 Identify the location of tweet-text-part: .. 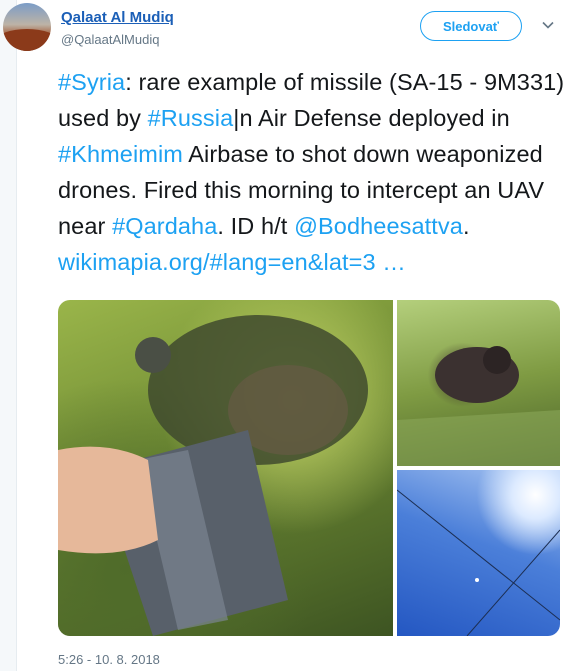
(466, 226).